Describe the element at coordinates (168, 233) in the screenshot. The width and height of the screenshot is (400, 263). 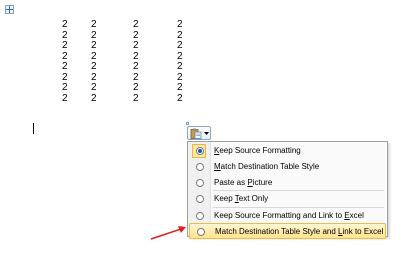
I see `annotation-arrow` at that location.